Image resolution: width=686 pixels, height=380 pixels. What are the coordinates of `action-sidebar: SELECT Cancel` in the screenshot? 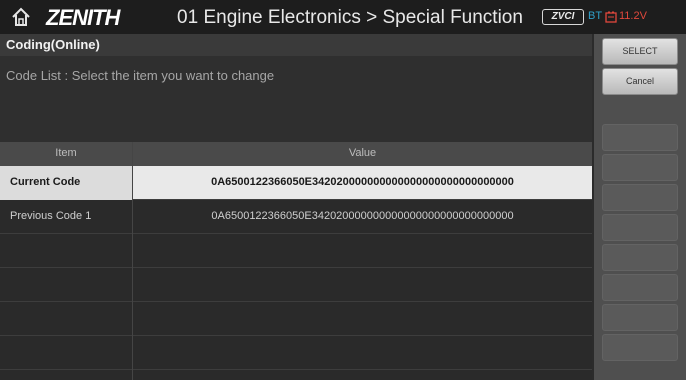 It's located at (640, 207).